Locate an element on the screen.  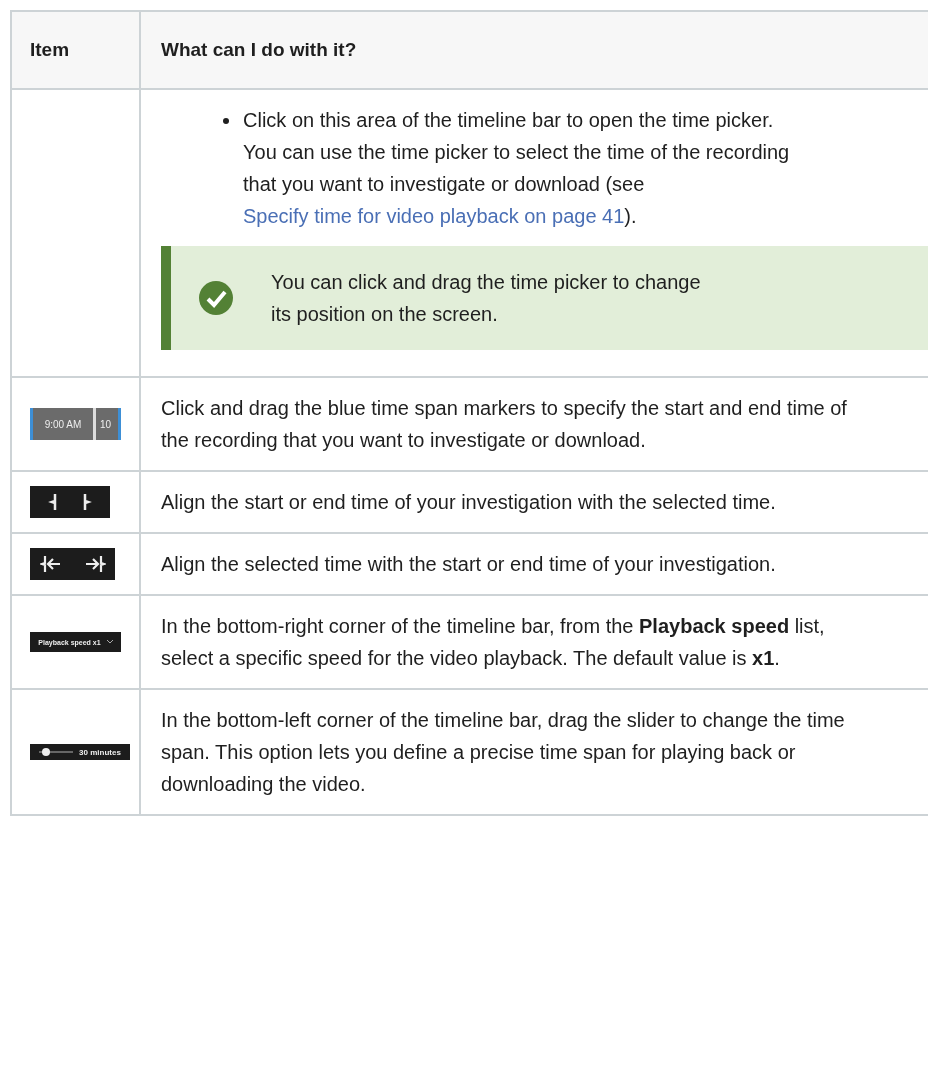
column-header: Item is located at coordinates (76, 51).